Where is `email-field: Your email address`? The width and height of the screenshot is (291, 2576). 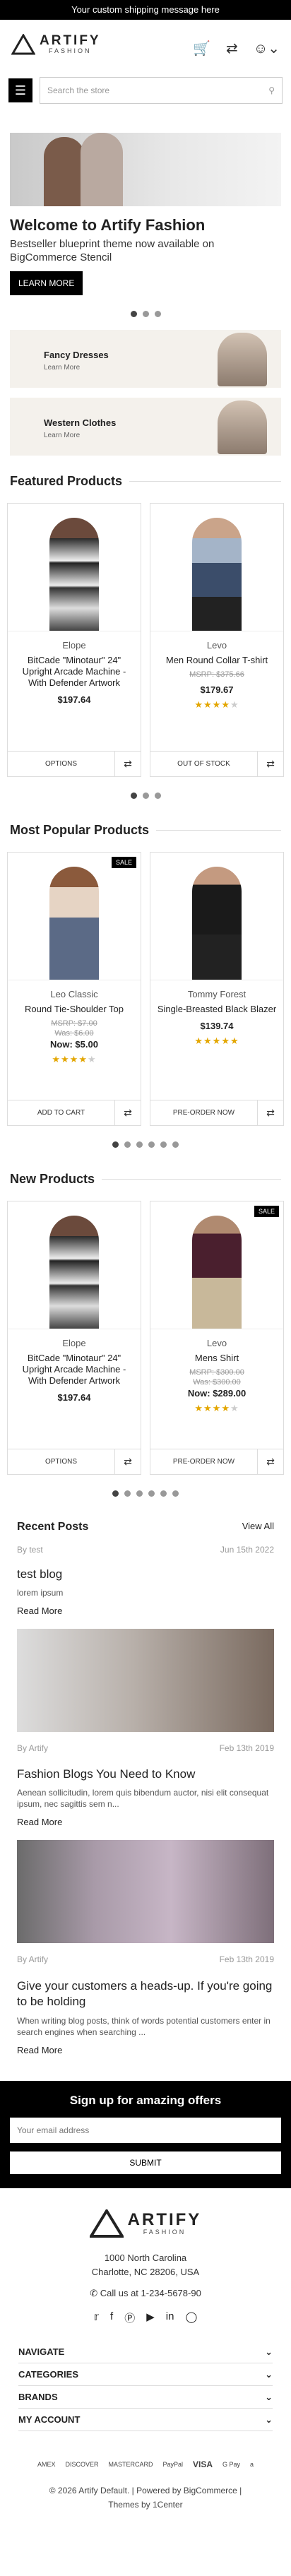 email-field: Your email address is located at coordinates (145, 2130).